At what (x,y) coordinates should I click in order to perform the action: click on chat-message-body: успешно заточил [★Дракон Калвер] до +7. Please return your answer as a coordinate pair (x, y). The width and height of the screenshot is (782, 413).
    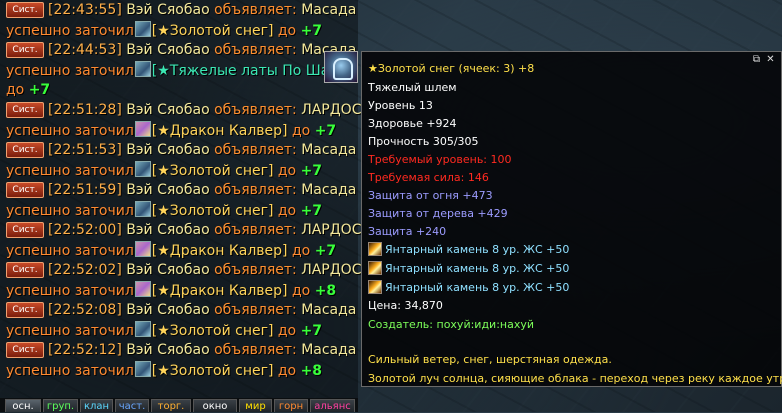
    Looking at the image, I should click on (171, 250).